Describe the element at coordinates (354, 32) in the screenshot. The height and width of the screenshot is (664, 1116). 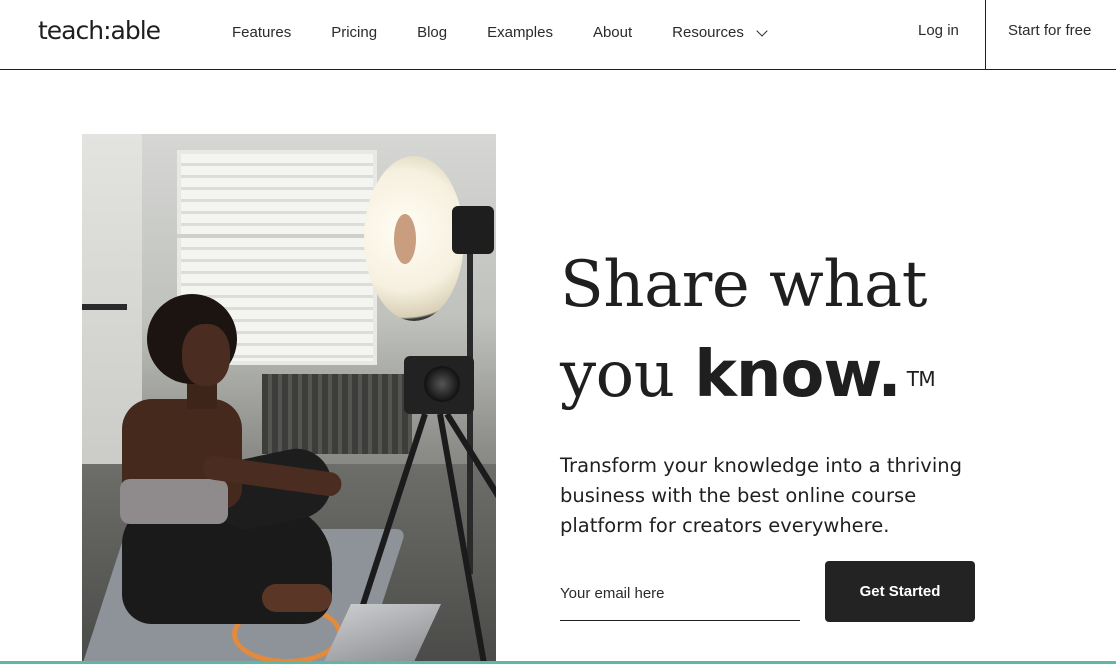
I see `nav-pricing: Pricing` at that location.